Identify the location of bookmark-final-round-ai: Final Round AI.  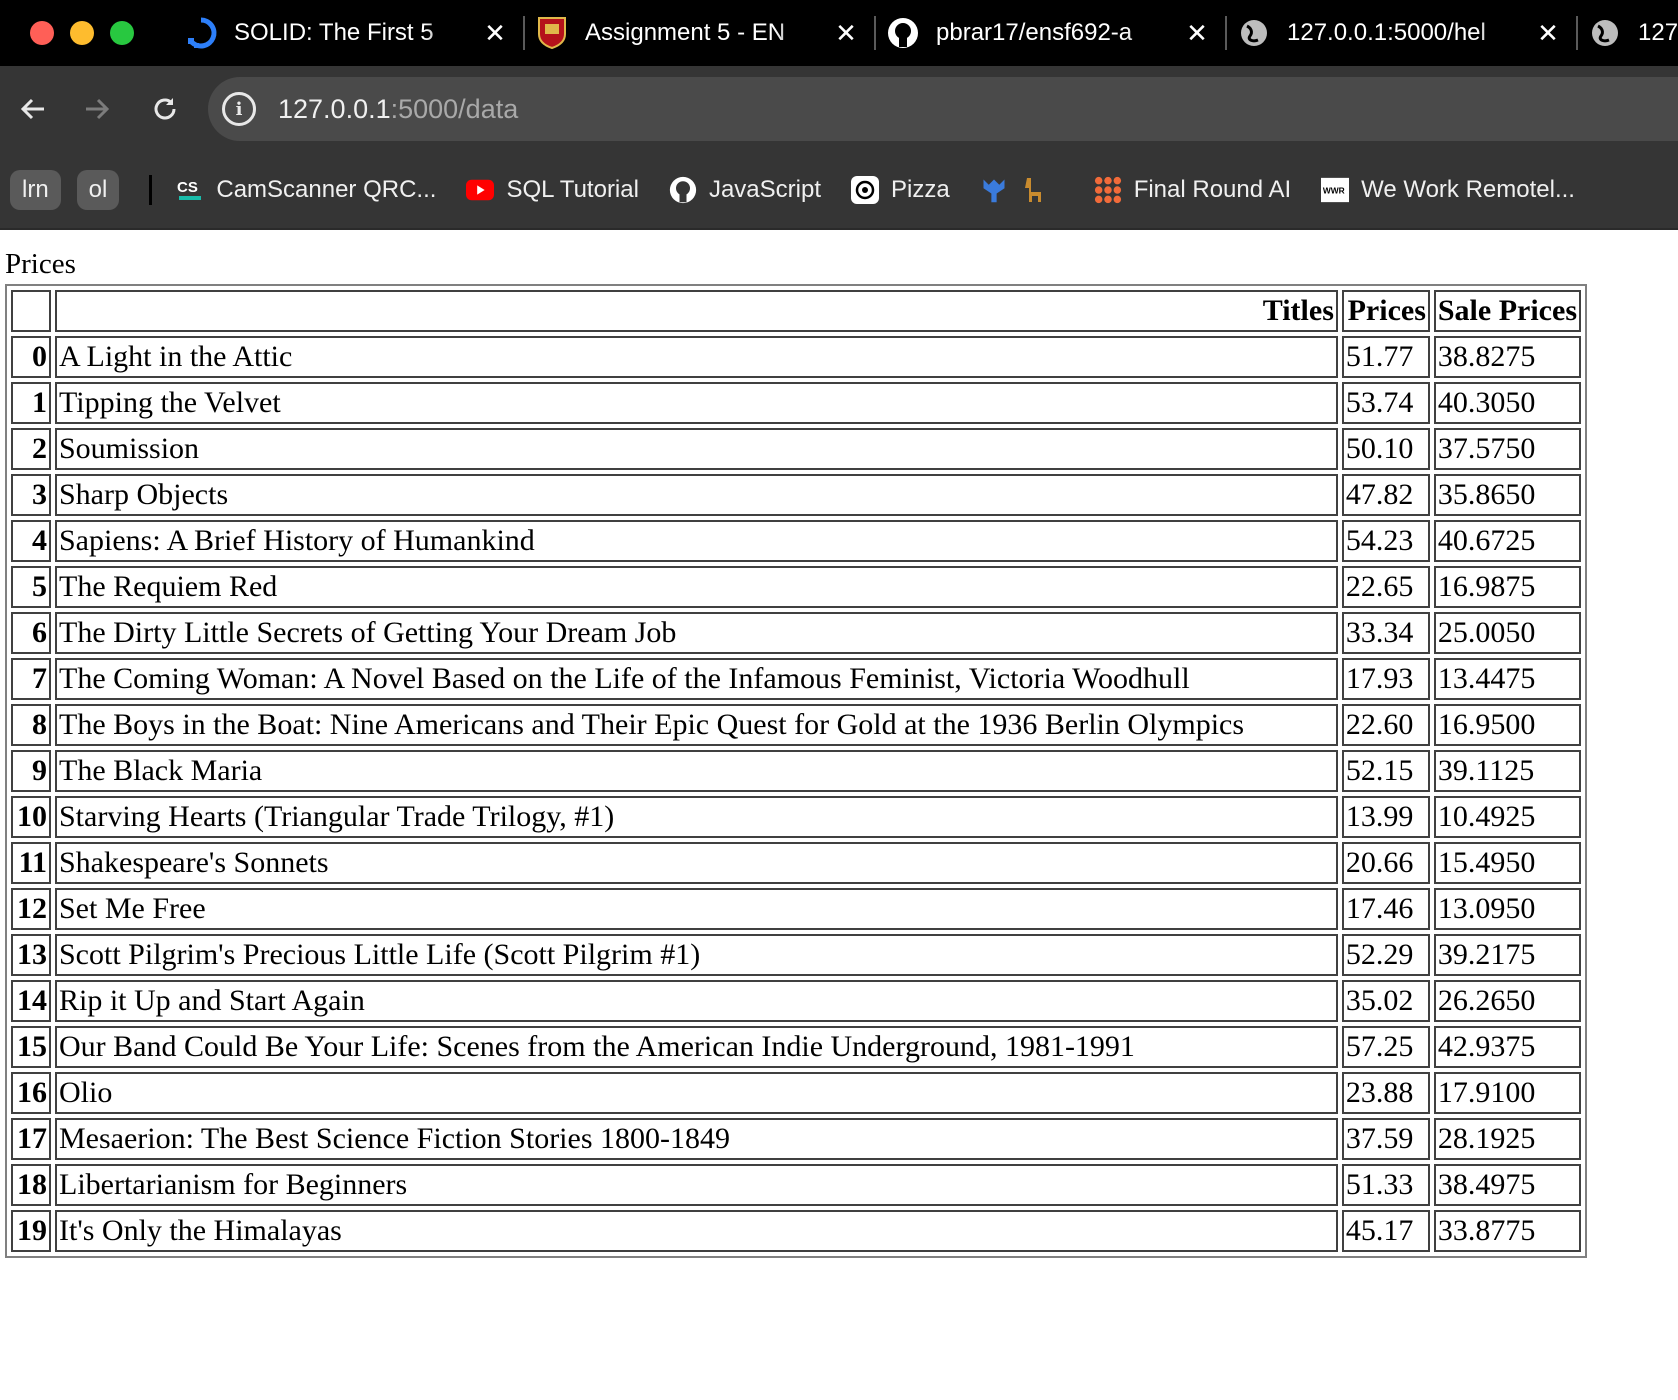
(1192, 190).